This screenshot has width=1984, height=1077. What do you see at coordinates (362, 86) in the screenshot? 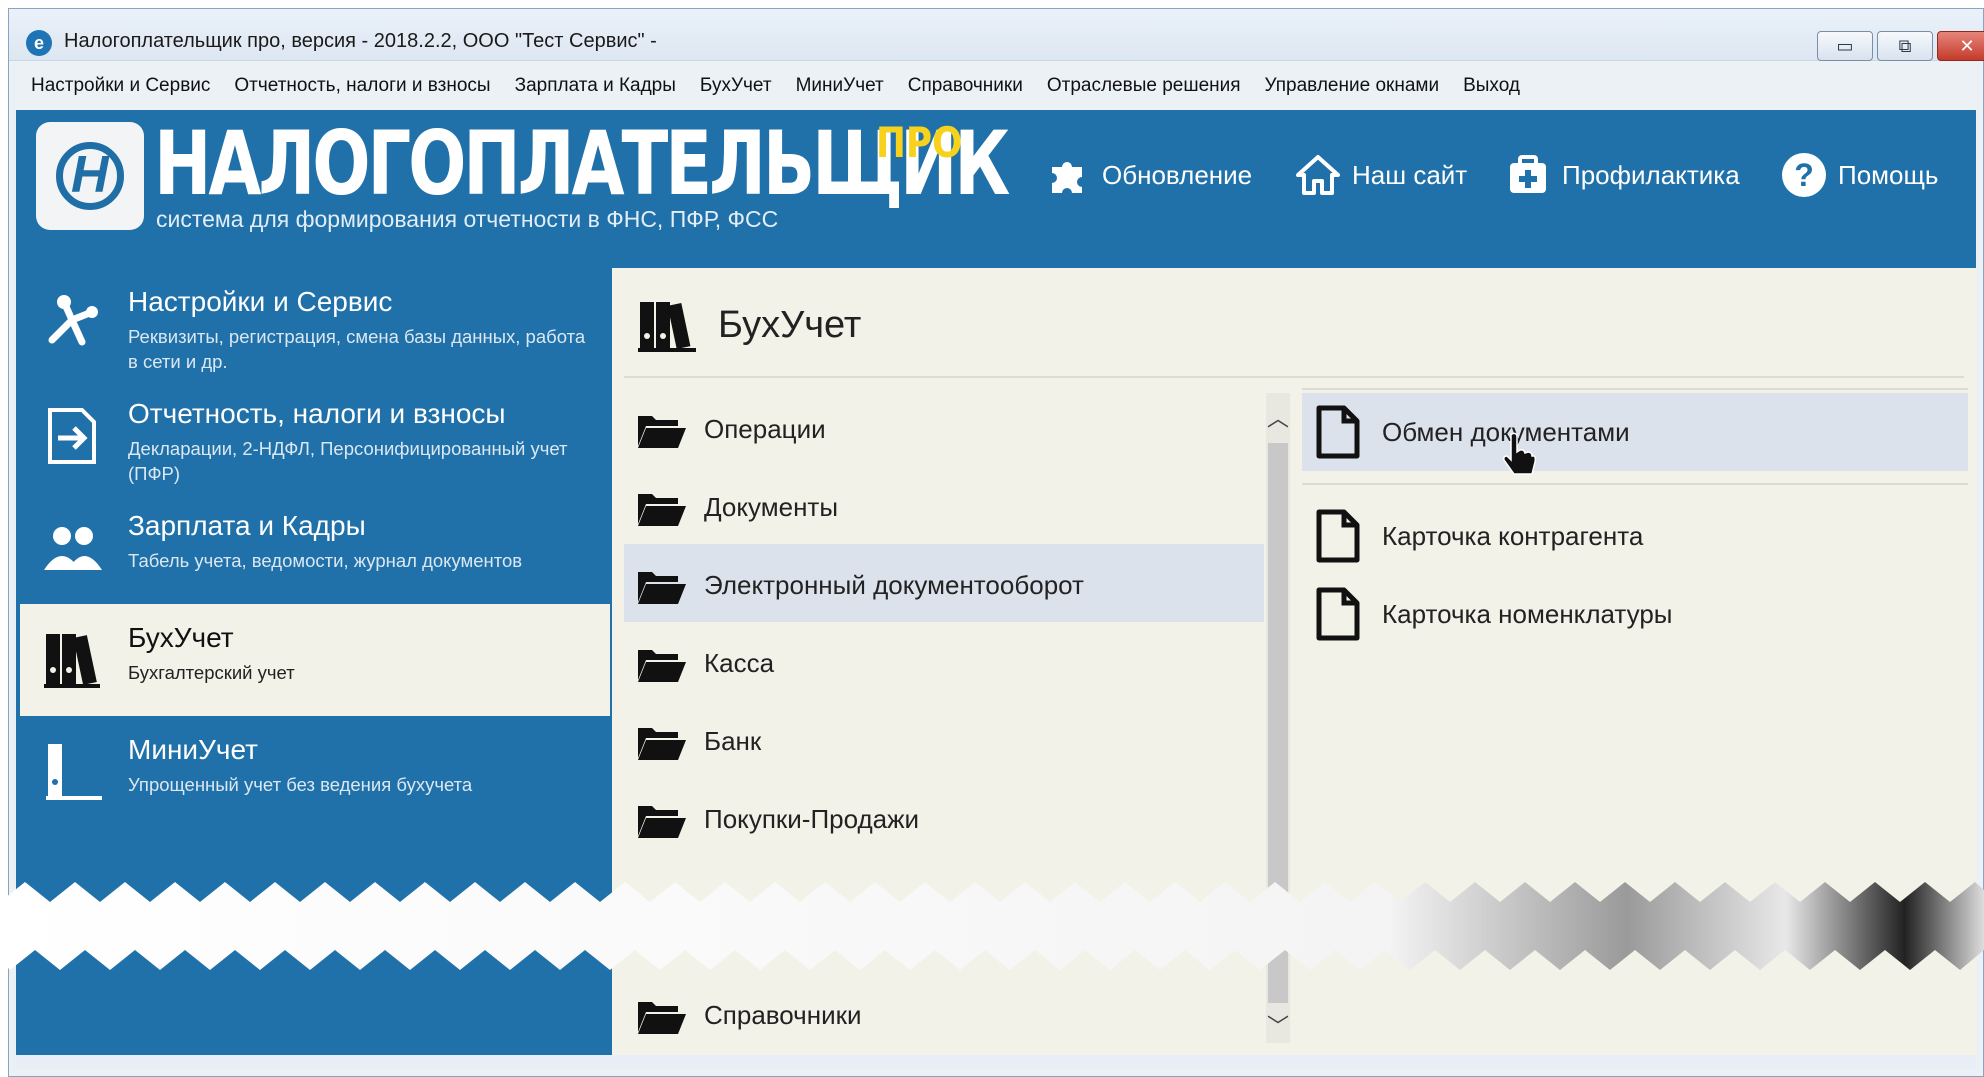
I see `menu-reports: Отчетность, налоги и взносы` at bounding box center [362, 86].